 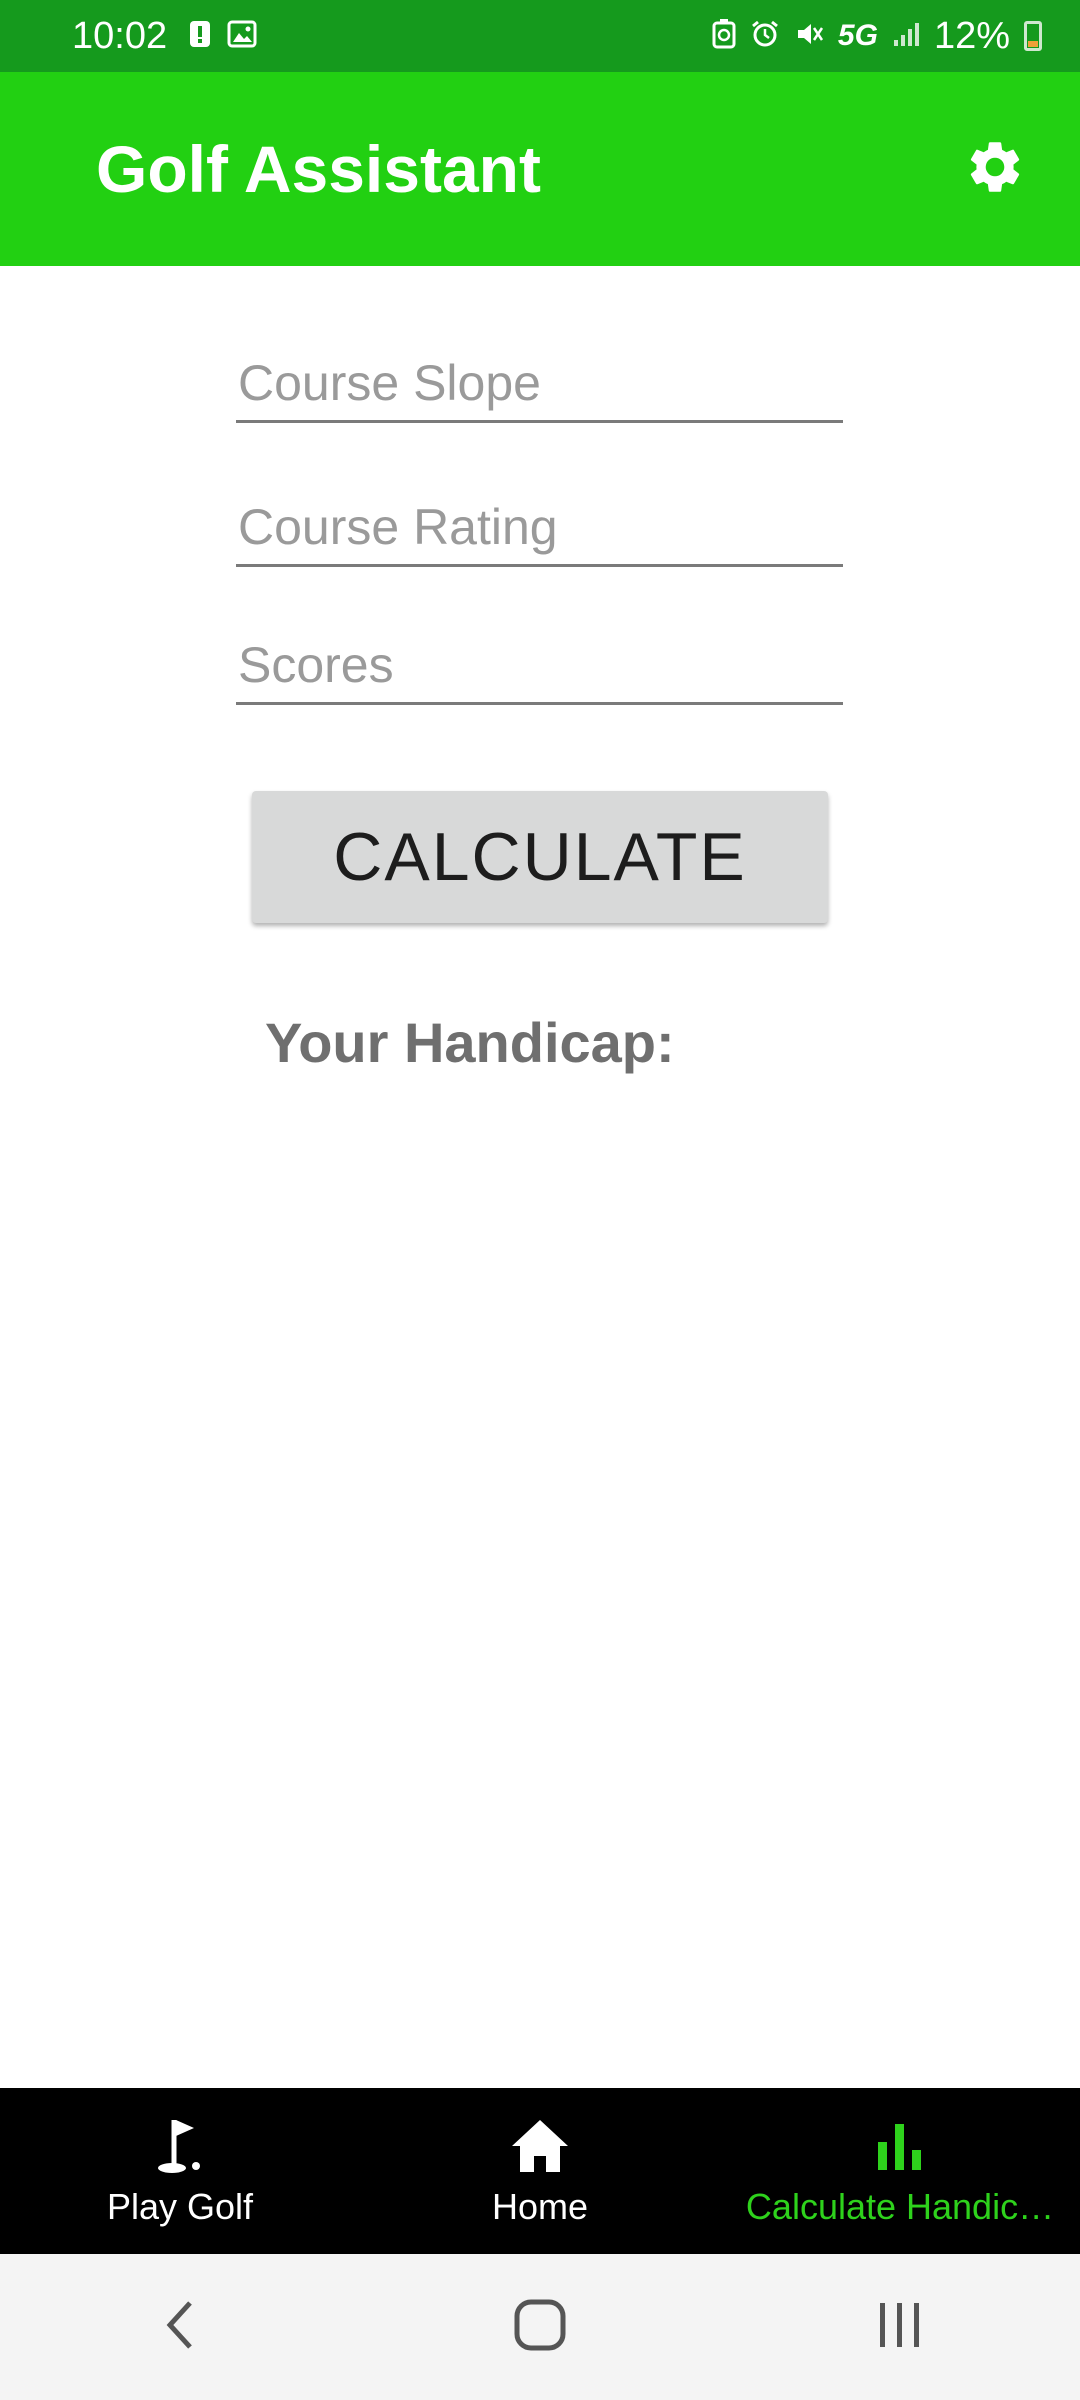 What do you see at coordinates (906, 36) in the screenshot?
I see `signal-icon` at bounding box center [906, 36].